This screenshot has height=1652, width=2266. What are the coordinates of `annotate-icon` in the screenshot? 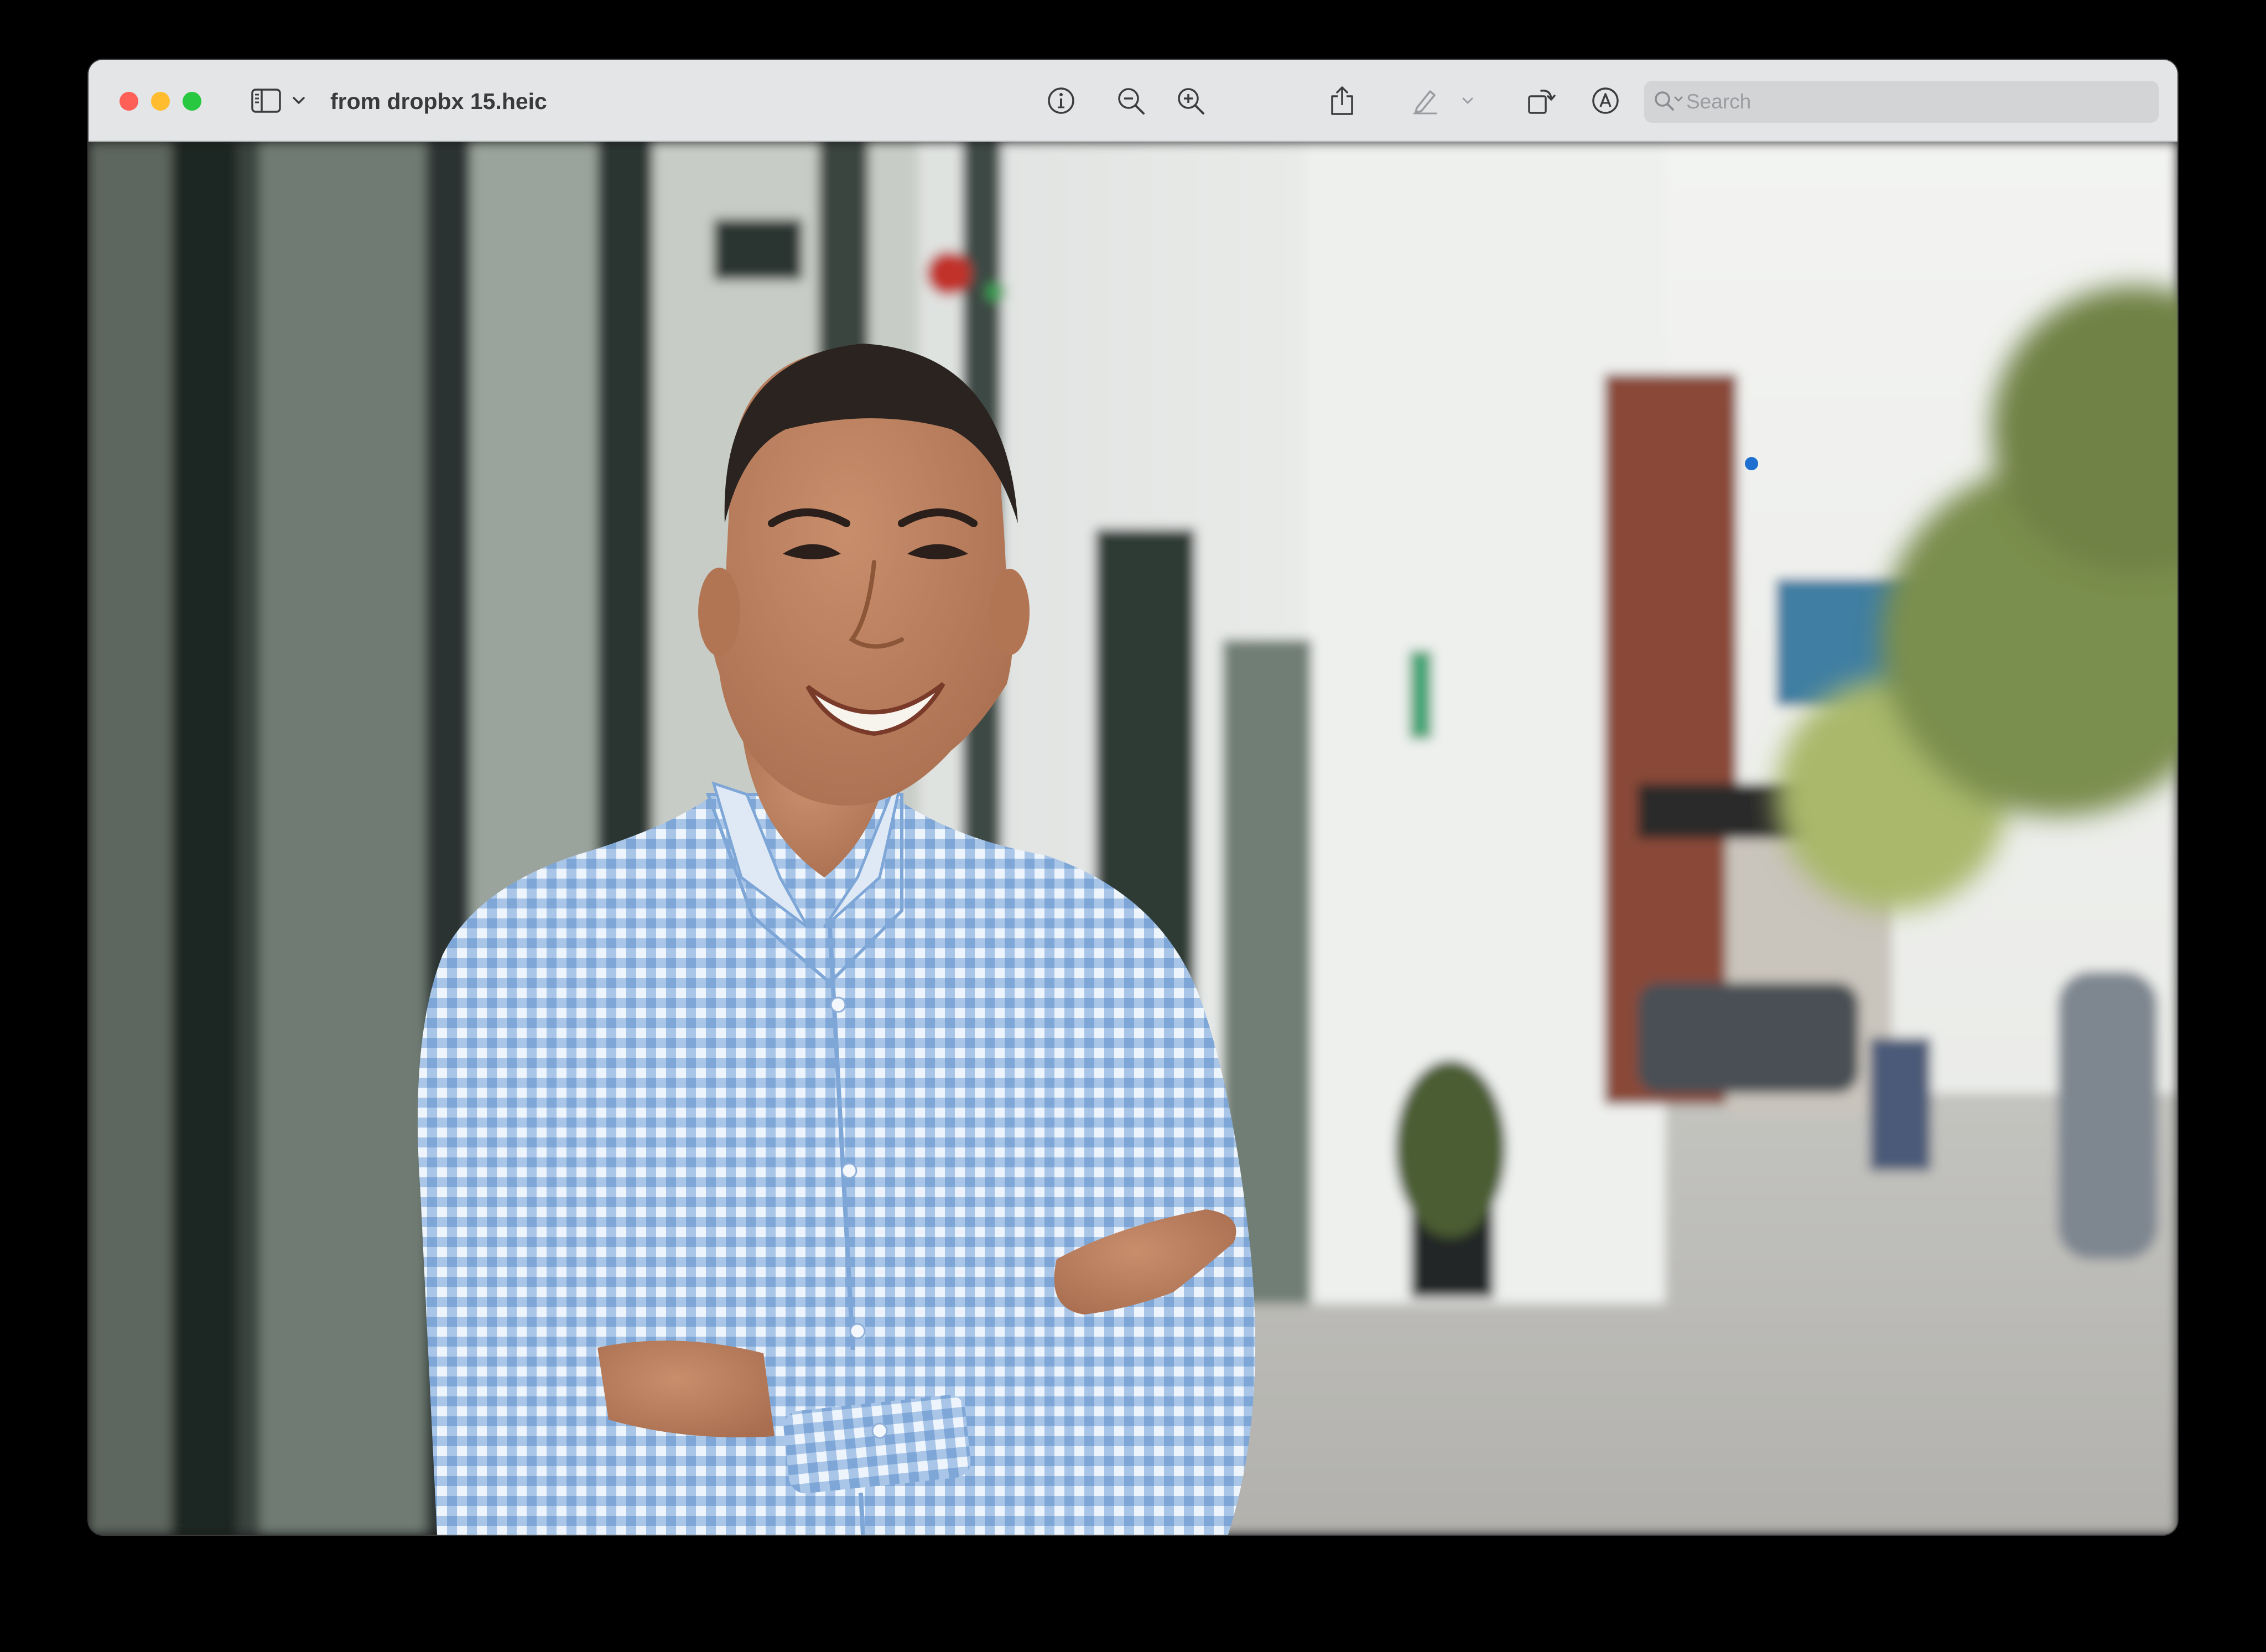 It's located at (1605, 100).